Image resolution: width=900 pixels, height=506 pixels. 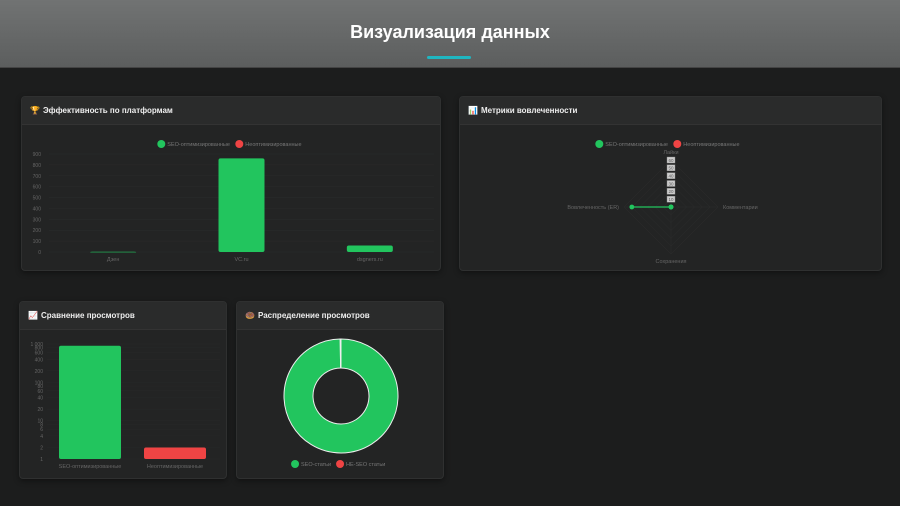 I want to click on legend-label: НЕ-SEO статьи, so click(x=365, y=465).